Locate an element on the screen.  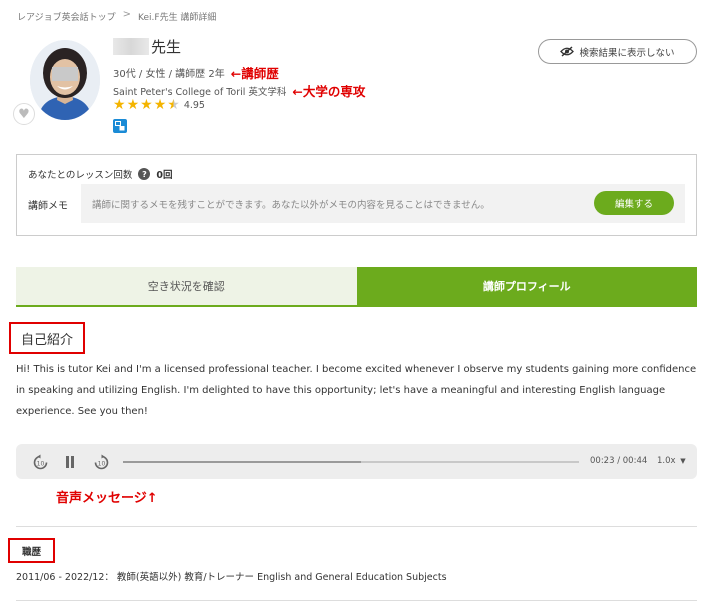
audio-time: 00:23 / 00:44 is located at coordinates (619, 461).